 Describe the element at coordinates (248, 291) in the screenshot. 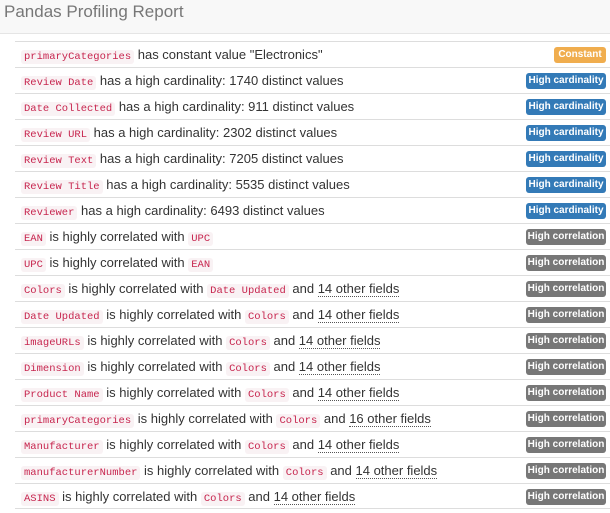

I see `correlated-field-name: Date Updated` at that location.